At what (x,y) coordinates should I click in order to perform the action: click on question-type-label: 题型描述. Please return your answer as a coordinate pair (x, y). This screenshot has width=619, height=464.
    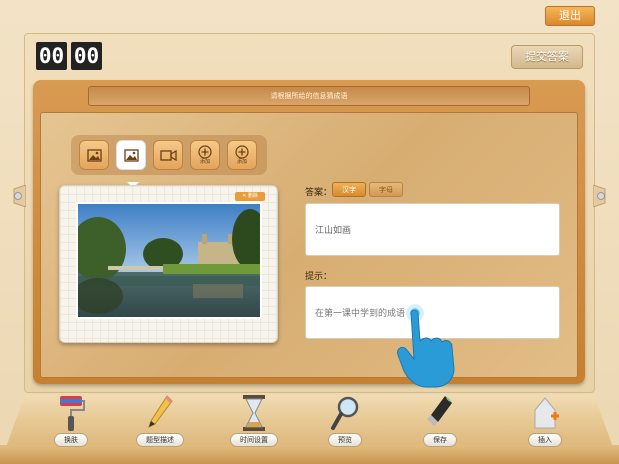
    Looking at the image, I should click on (160, 440).